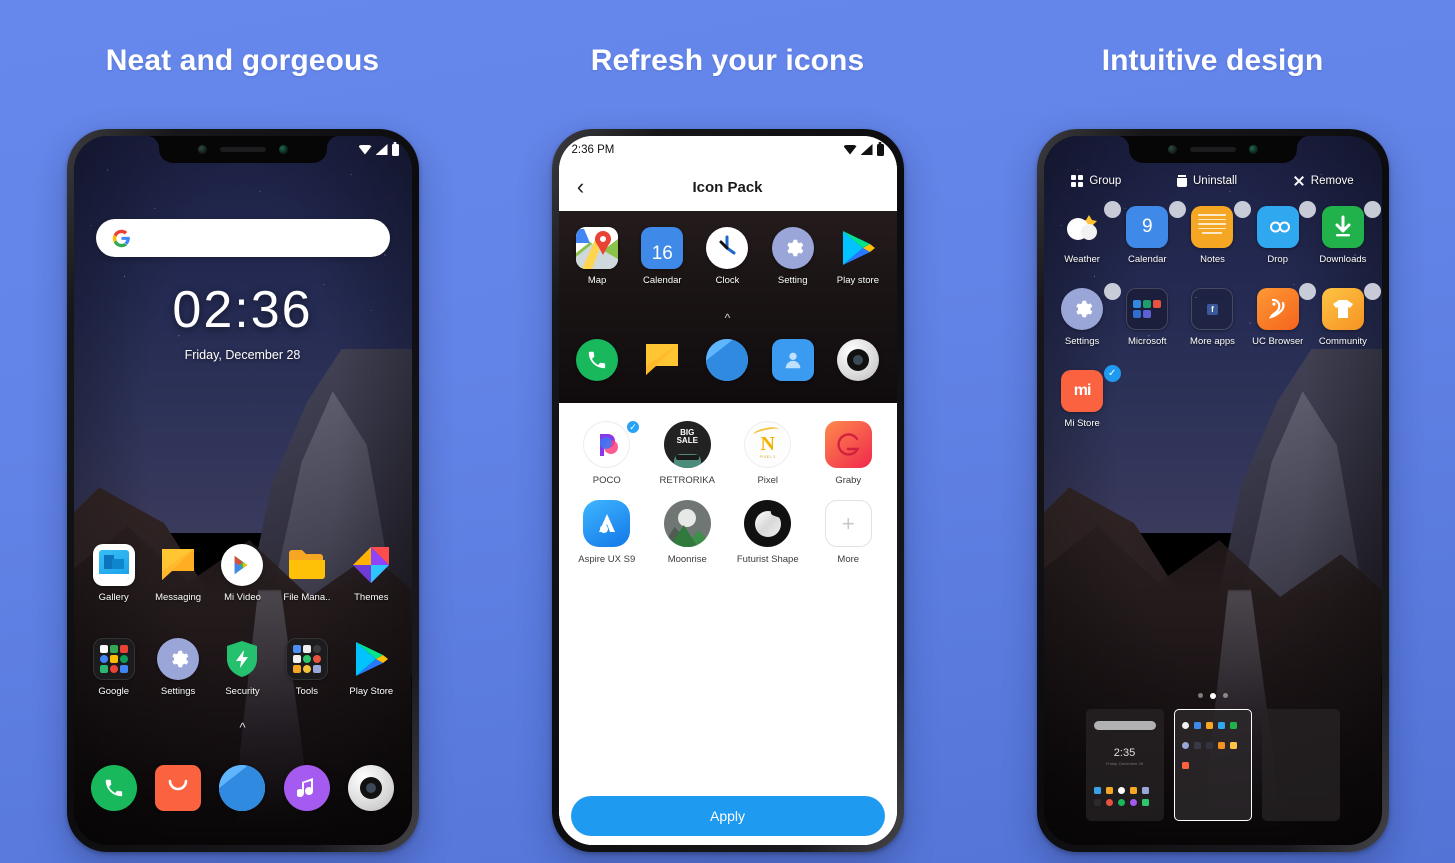 Image resolution: width=1455 pixels, height=863 pixels. I want to click on phone2-app-bar: ‹ Icon Pack, so click(727, 187).